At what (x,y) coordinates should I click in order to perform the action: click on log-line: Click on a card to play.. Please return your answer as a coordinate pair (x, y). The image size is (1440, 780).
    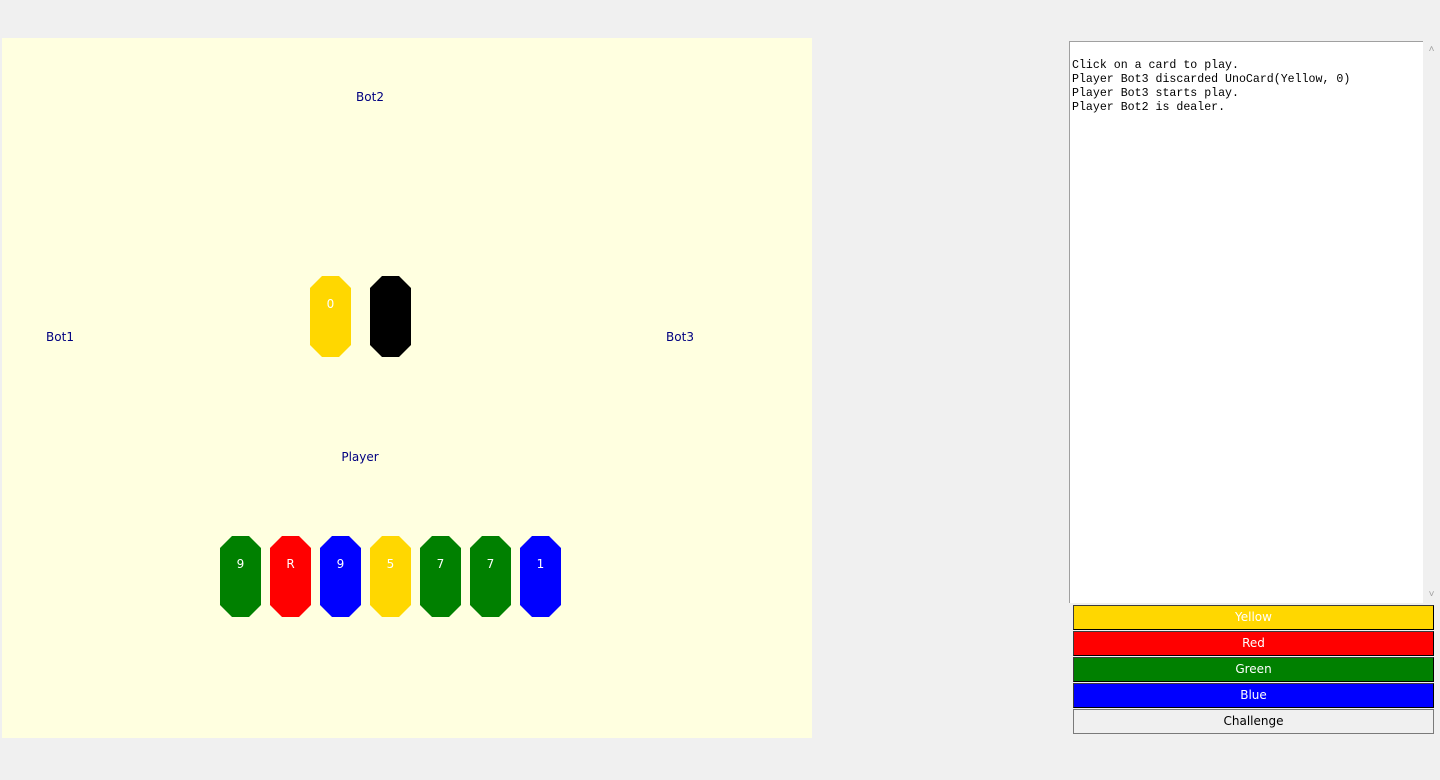
    Looking at the image, I should click on (1155, 65).